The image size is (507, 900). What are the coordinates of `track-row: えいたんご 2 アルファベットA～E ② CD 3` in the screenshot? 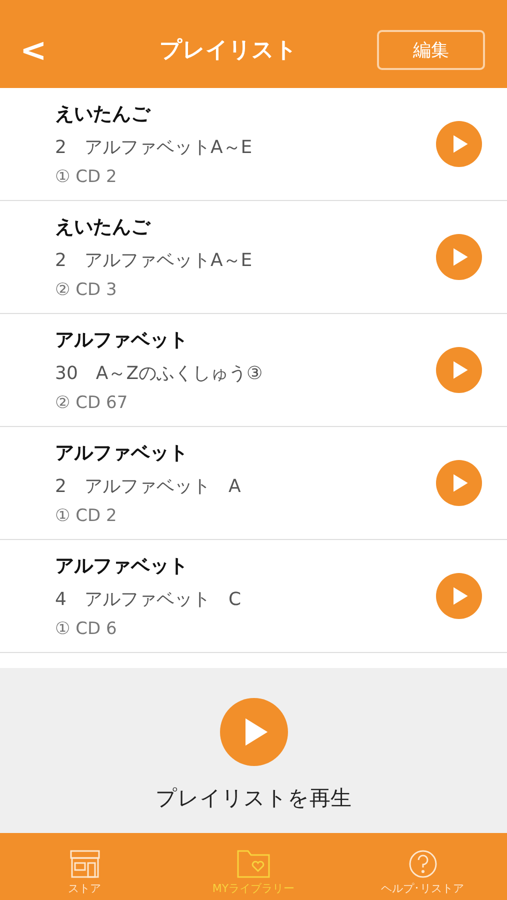 It's located at (253, 257).